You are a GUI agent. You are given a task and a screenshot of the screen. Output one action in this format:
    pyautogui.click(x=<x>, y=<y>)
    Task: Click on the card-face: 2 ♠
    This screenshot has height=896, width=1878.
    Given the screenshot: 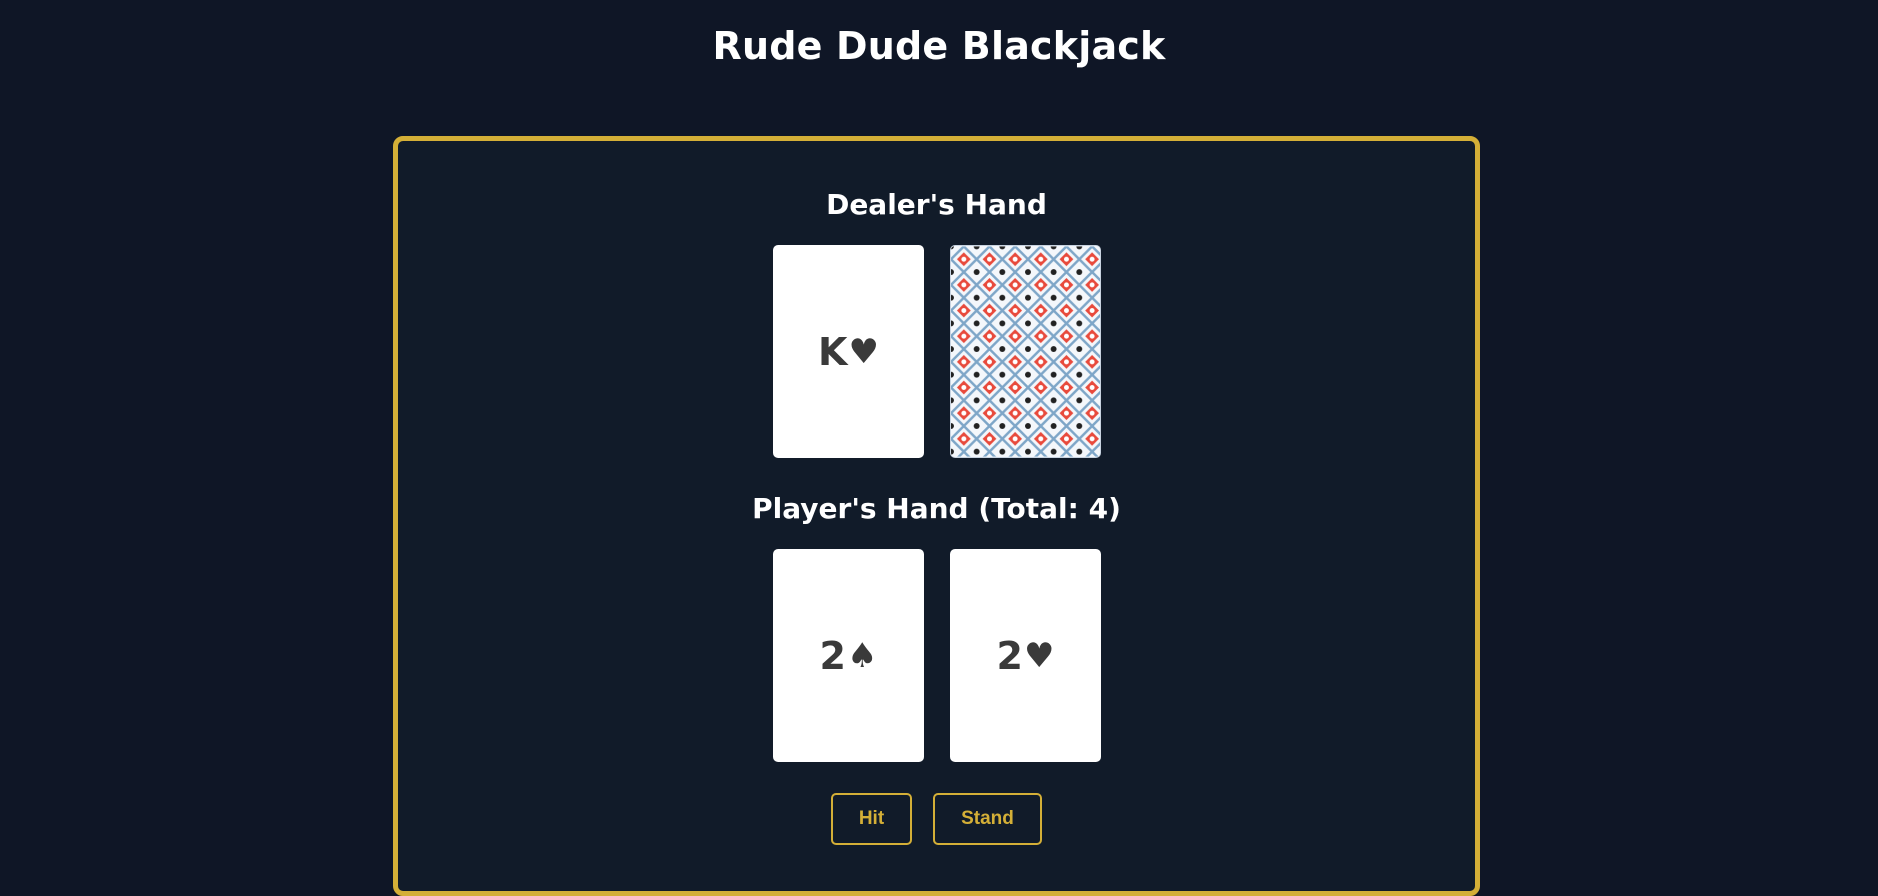 What is the action you would take?
    pyautogui.click(x=849, y=656)
    